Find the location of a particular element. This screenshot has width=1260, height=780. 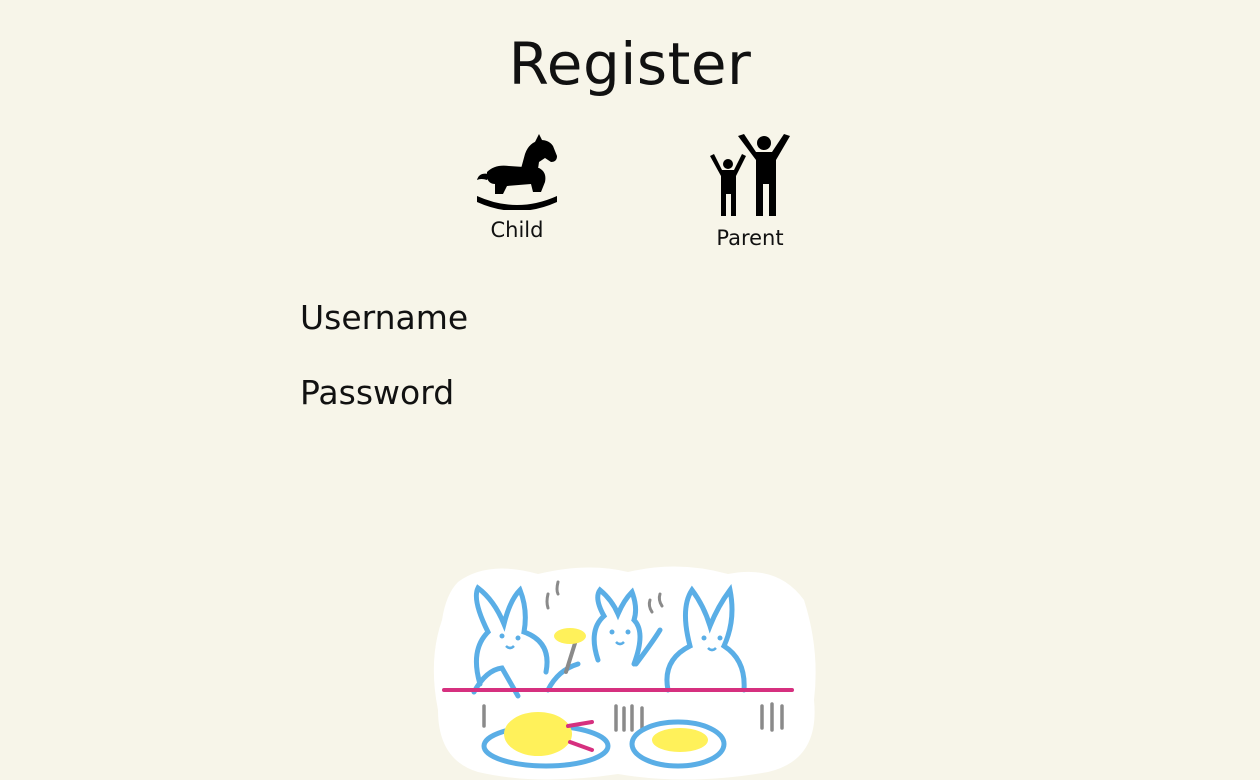

role-child-label: Child is located at coordinates (517, 230).